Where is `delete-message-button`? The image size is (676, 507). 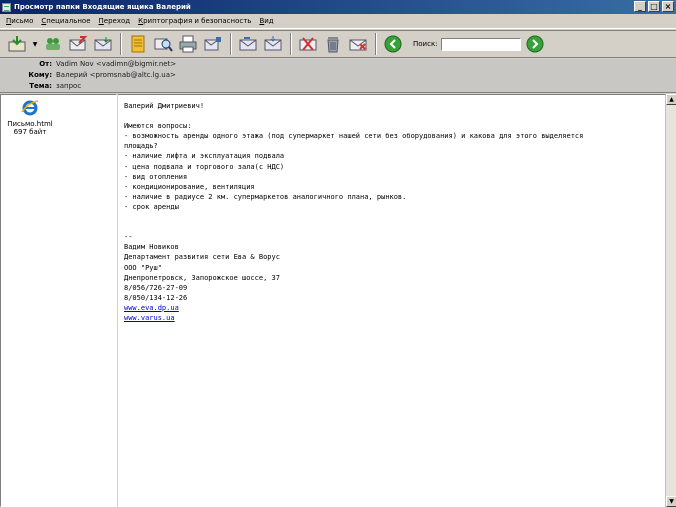
delete-message-button is located at coordinates (358, 44).